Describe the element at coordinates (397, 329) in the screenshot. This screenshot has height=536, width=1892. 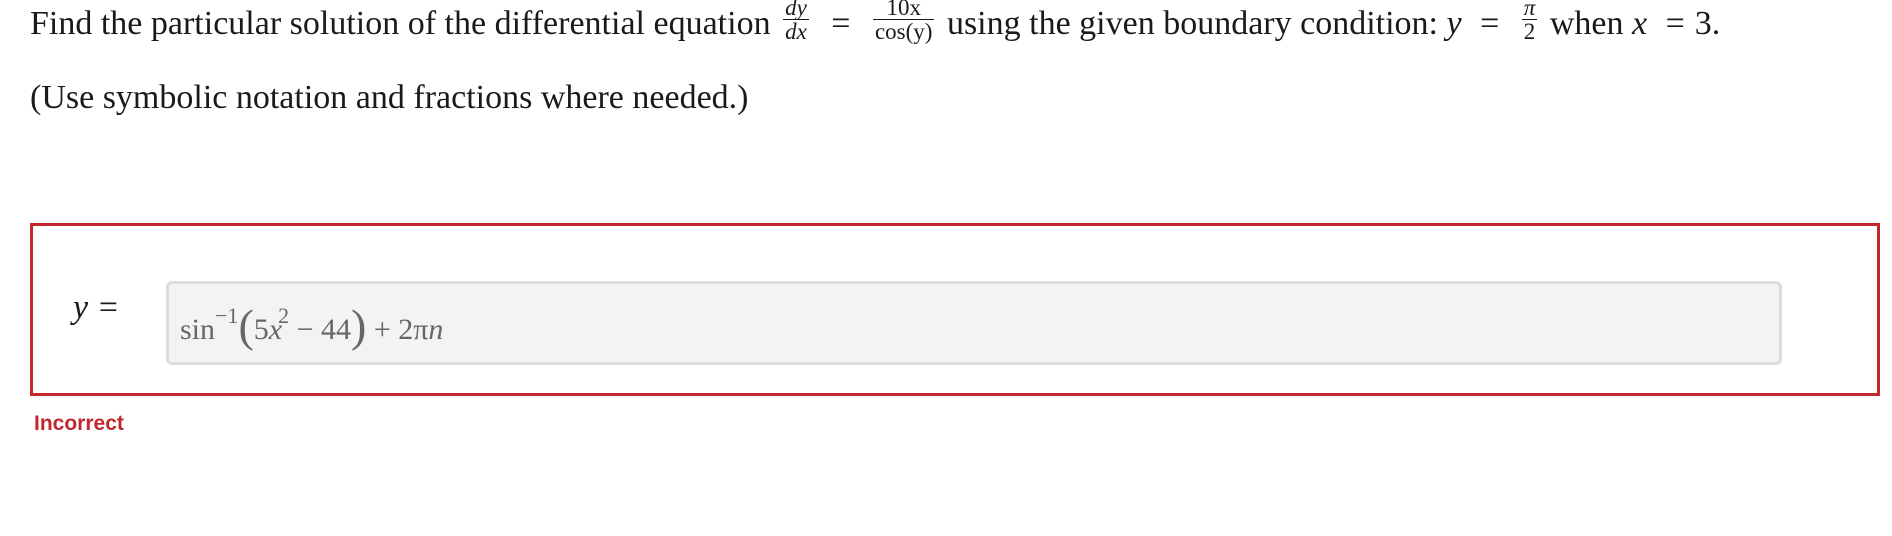
I see `plus-two-pi: + 2π` at that location.